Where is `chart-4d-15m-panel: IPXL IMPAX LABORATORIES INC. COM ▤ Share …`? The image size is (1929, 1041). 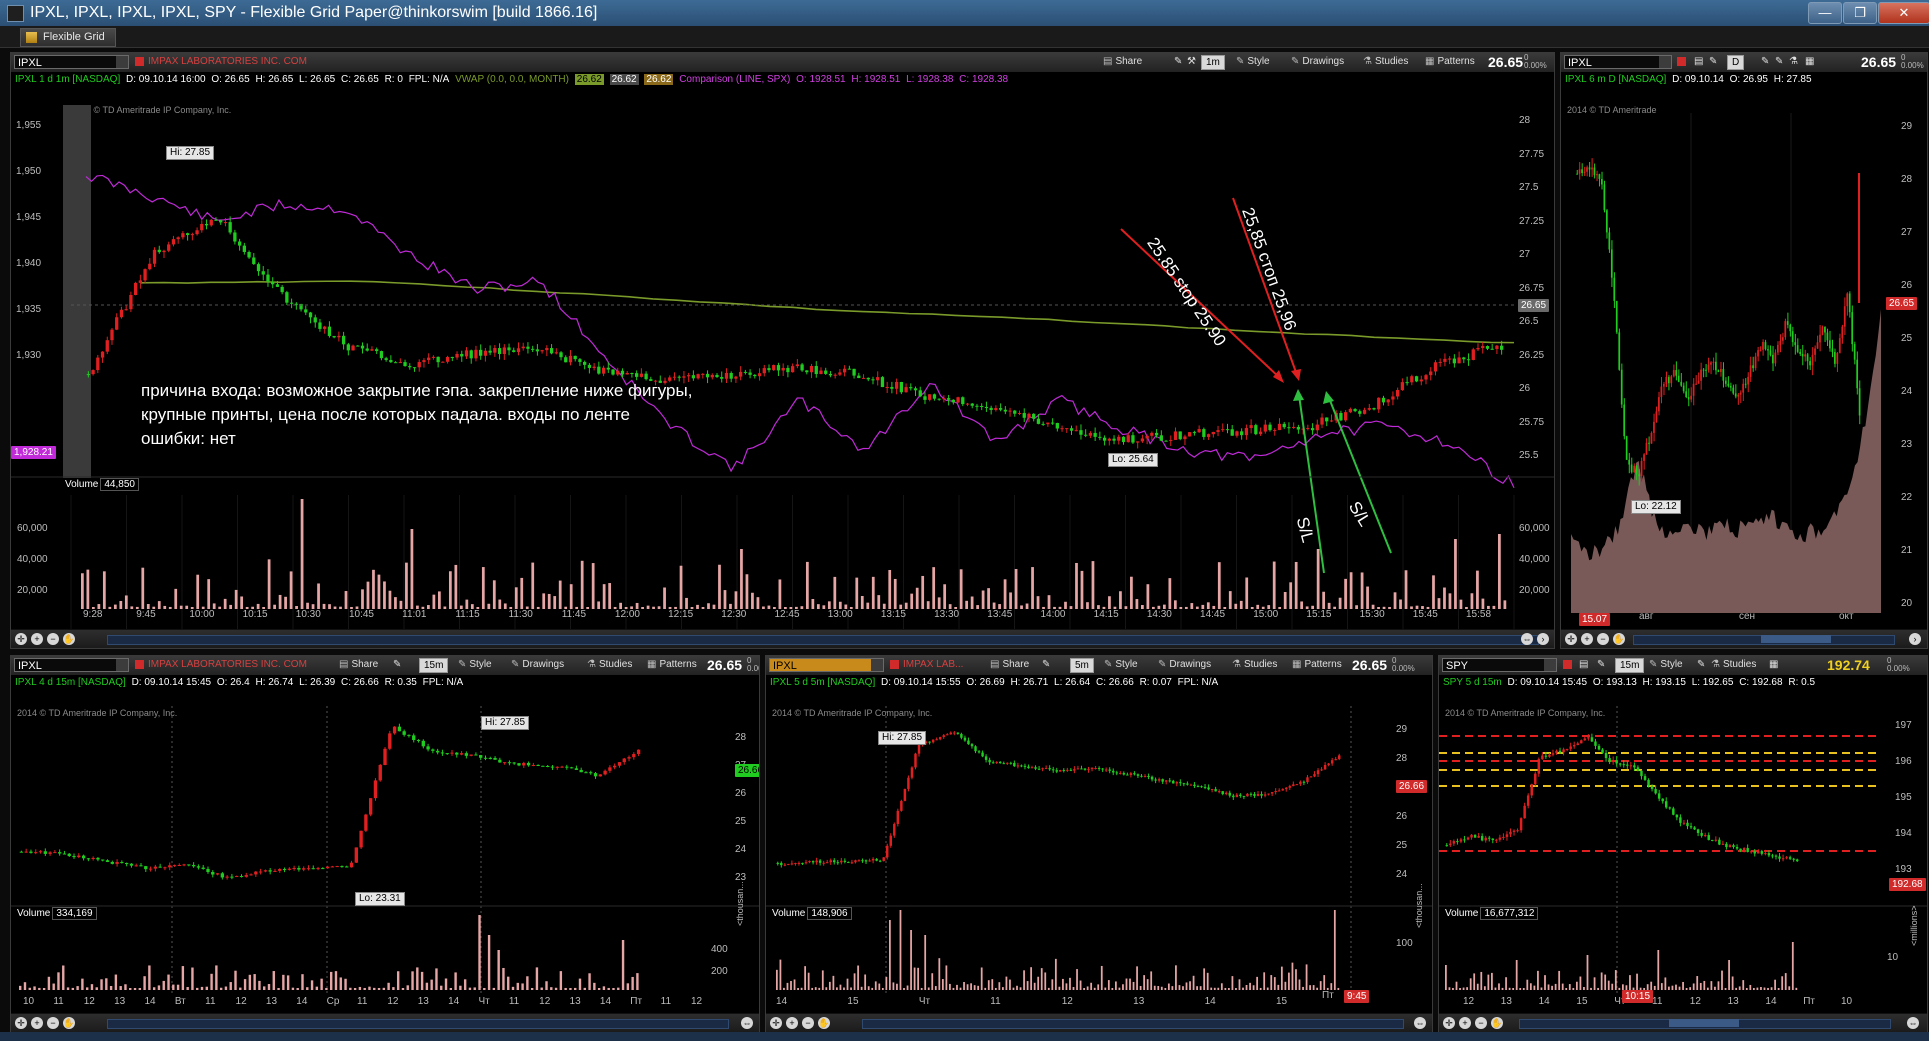
chart-4d-15m-panel: IPXL IMPAX LABORATORIES INC. COM ▤ Share … is located at coordinates (385, 844).